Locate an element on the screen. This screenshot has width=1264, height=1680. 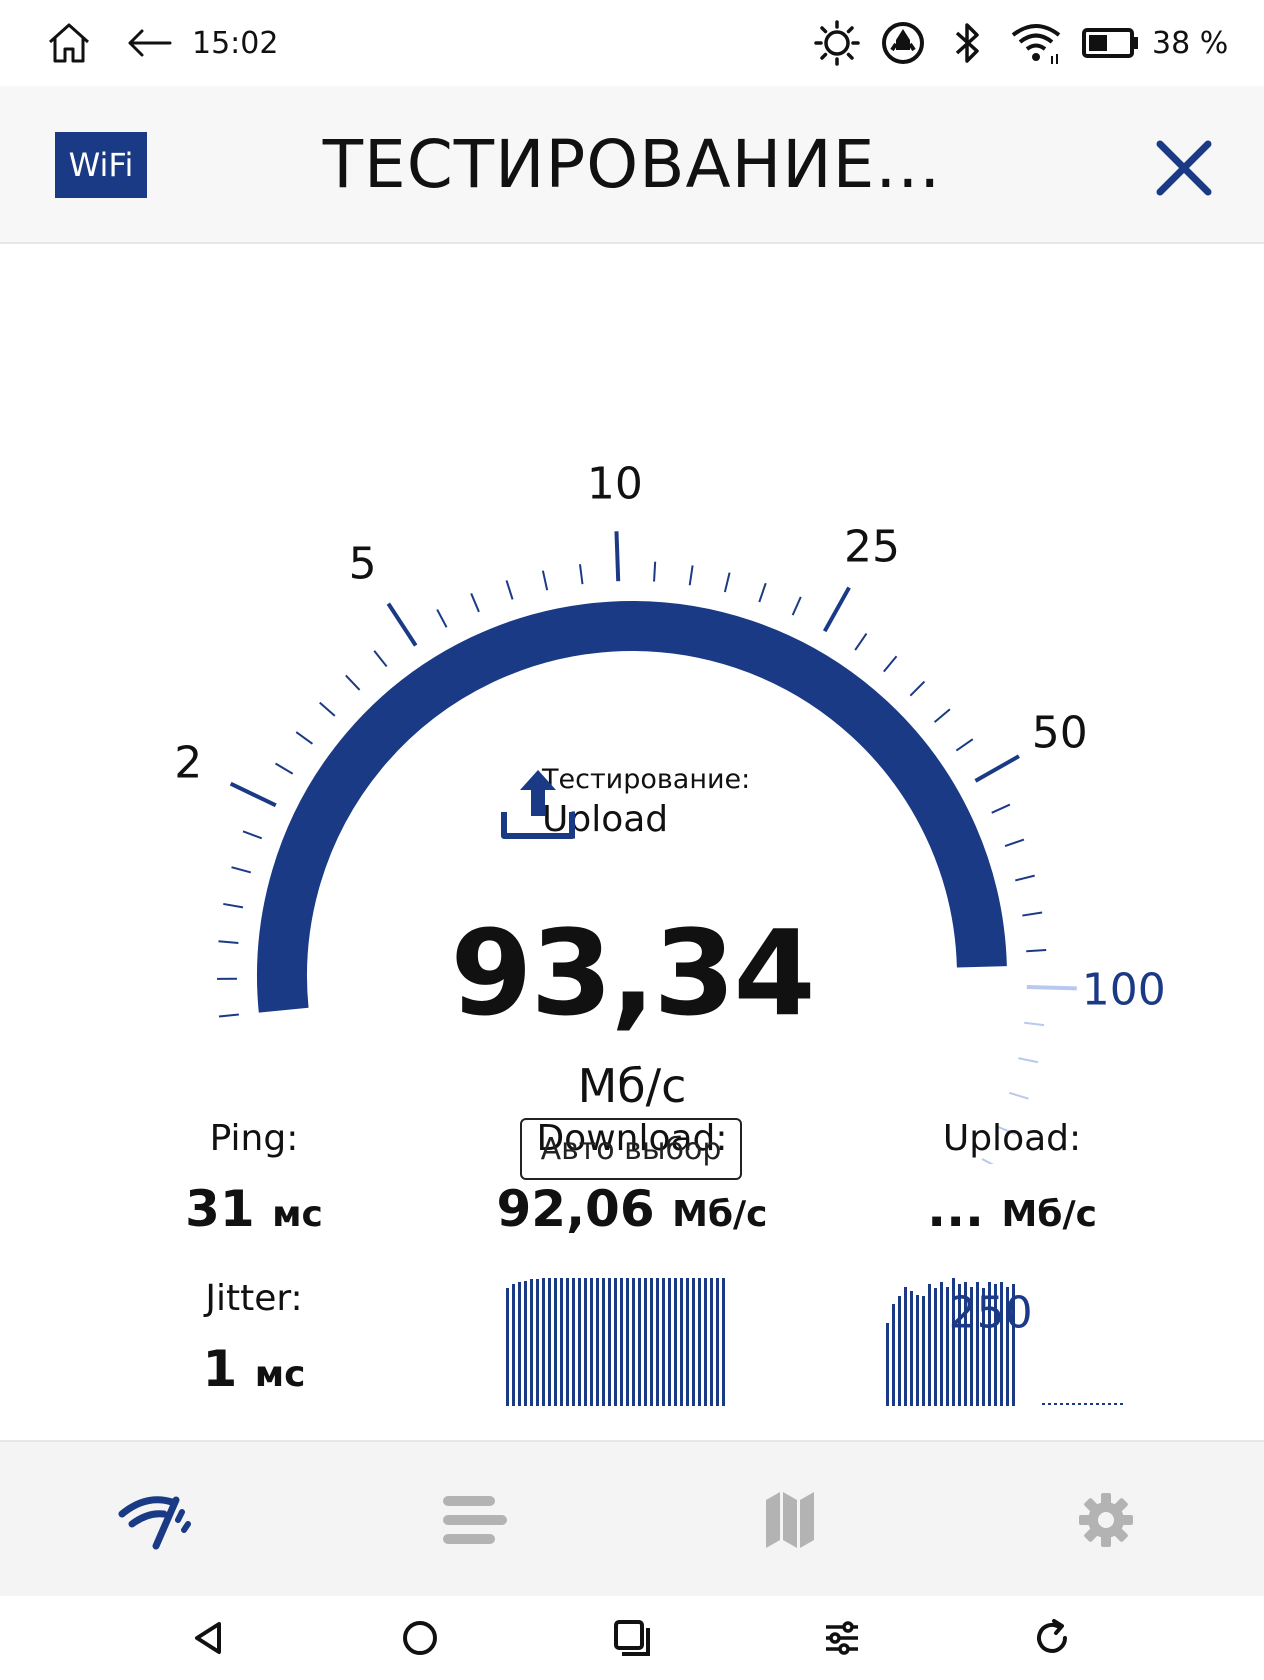
nav-speedtest is located at coordinates (158, 1520).